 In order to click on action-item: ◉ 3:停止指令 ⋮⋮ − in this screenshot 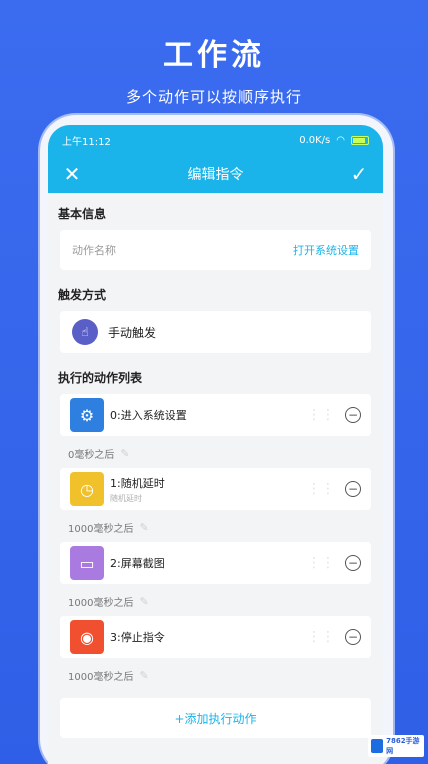, I will do `click(215, 637)`.